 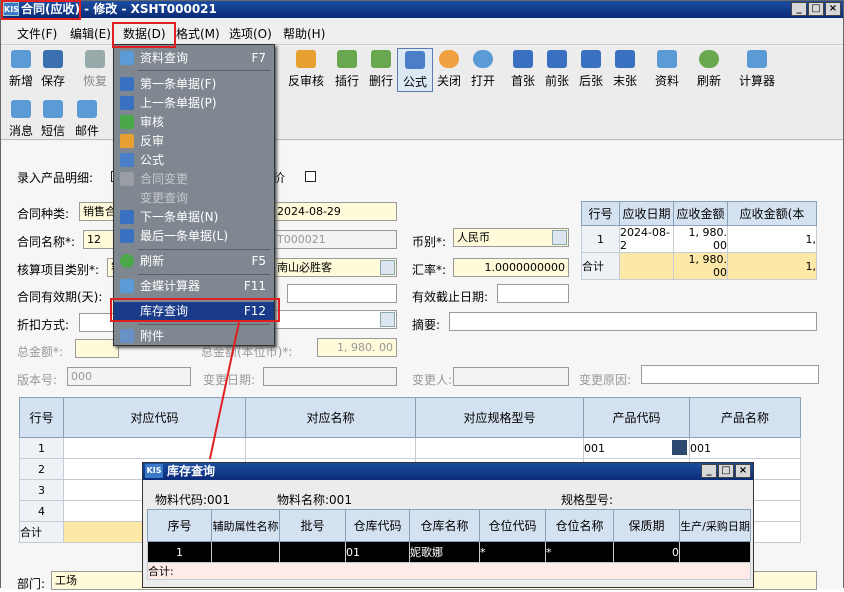 I want to click on menu-help: 帮助(H), so click(x=304, y=33).